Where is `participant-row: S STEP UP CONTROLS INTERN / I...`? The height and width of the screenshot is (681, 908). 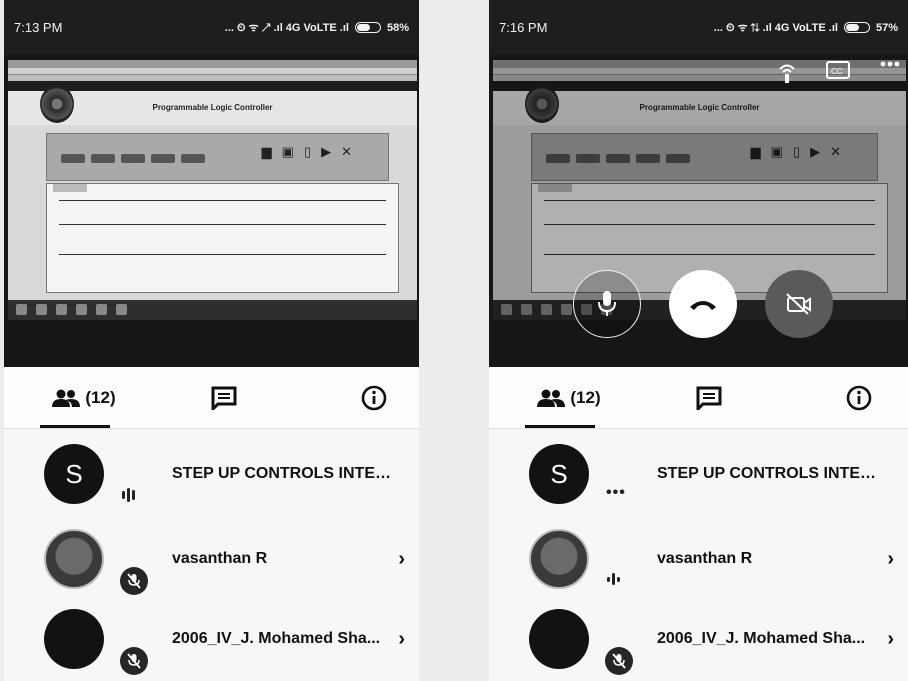
participant-row: S STEP UP CONTROLS INTERN / I... is located at coordinates (211, 474).